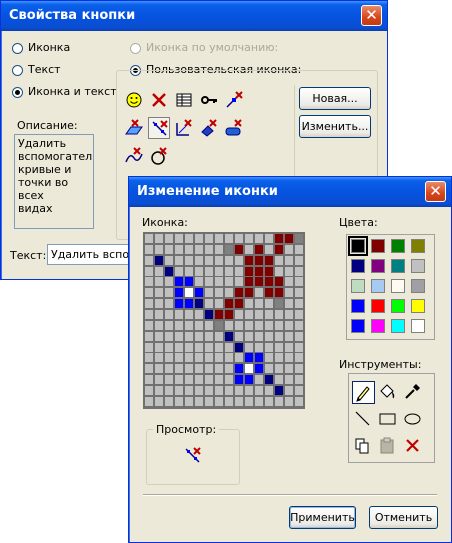 The height and width of the screenshot is (543, 452). What do you see at coordinates (17, 48) in the screenshot?
I see `radio-icon` at bounding box center [17, 48].